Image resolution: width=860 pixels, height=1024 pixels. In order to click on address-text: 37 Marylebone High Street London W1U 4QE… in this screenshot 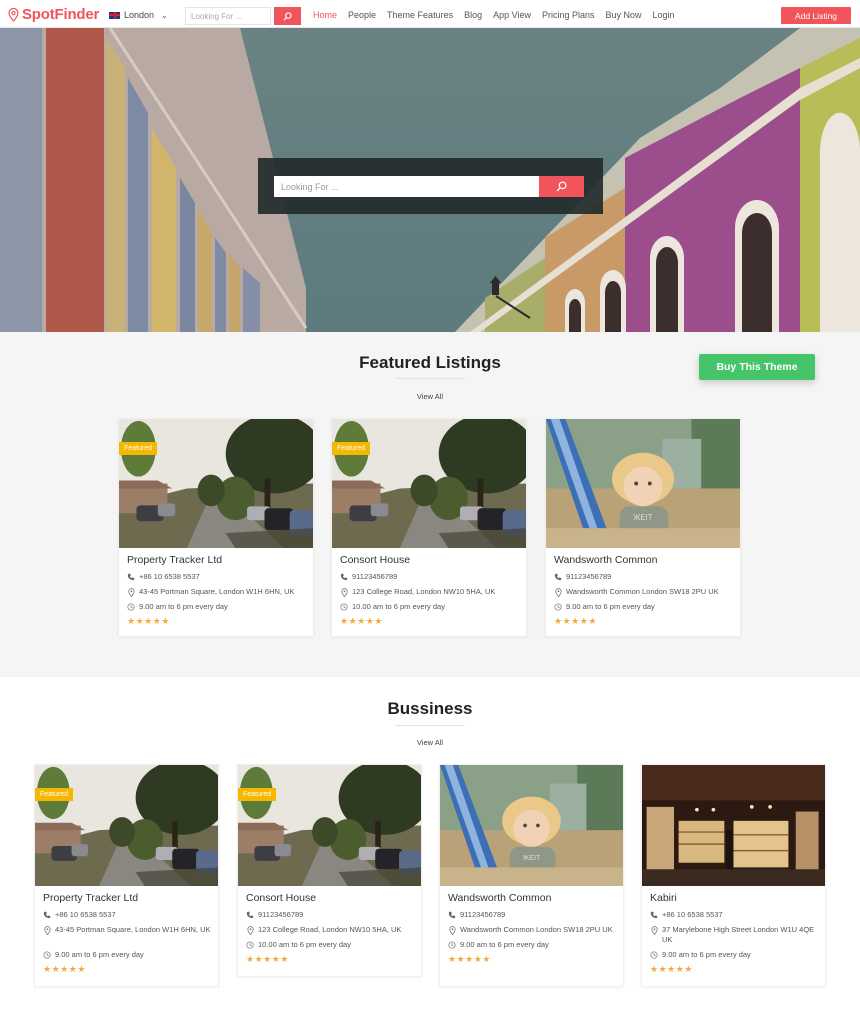, I will do `click(738, 934)`.